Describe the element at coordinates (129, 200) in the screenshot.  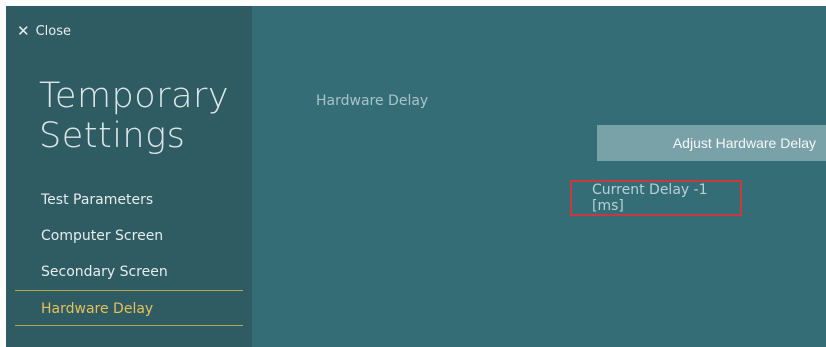
I see `sidebar-item-test-parameters: Test Parameters` at that location.